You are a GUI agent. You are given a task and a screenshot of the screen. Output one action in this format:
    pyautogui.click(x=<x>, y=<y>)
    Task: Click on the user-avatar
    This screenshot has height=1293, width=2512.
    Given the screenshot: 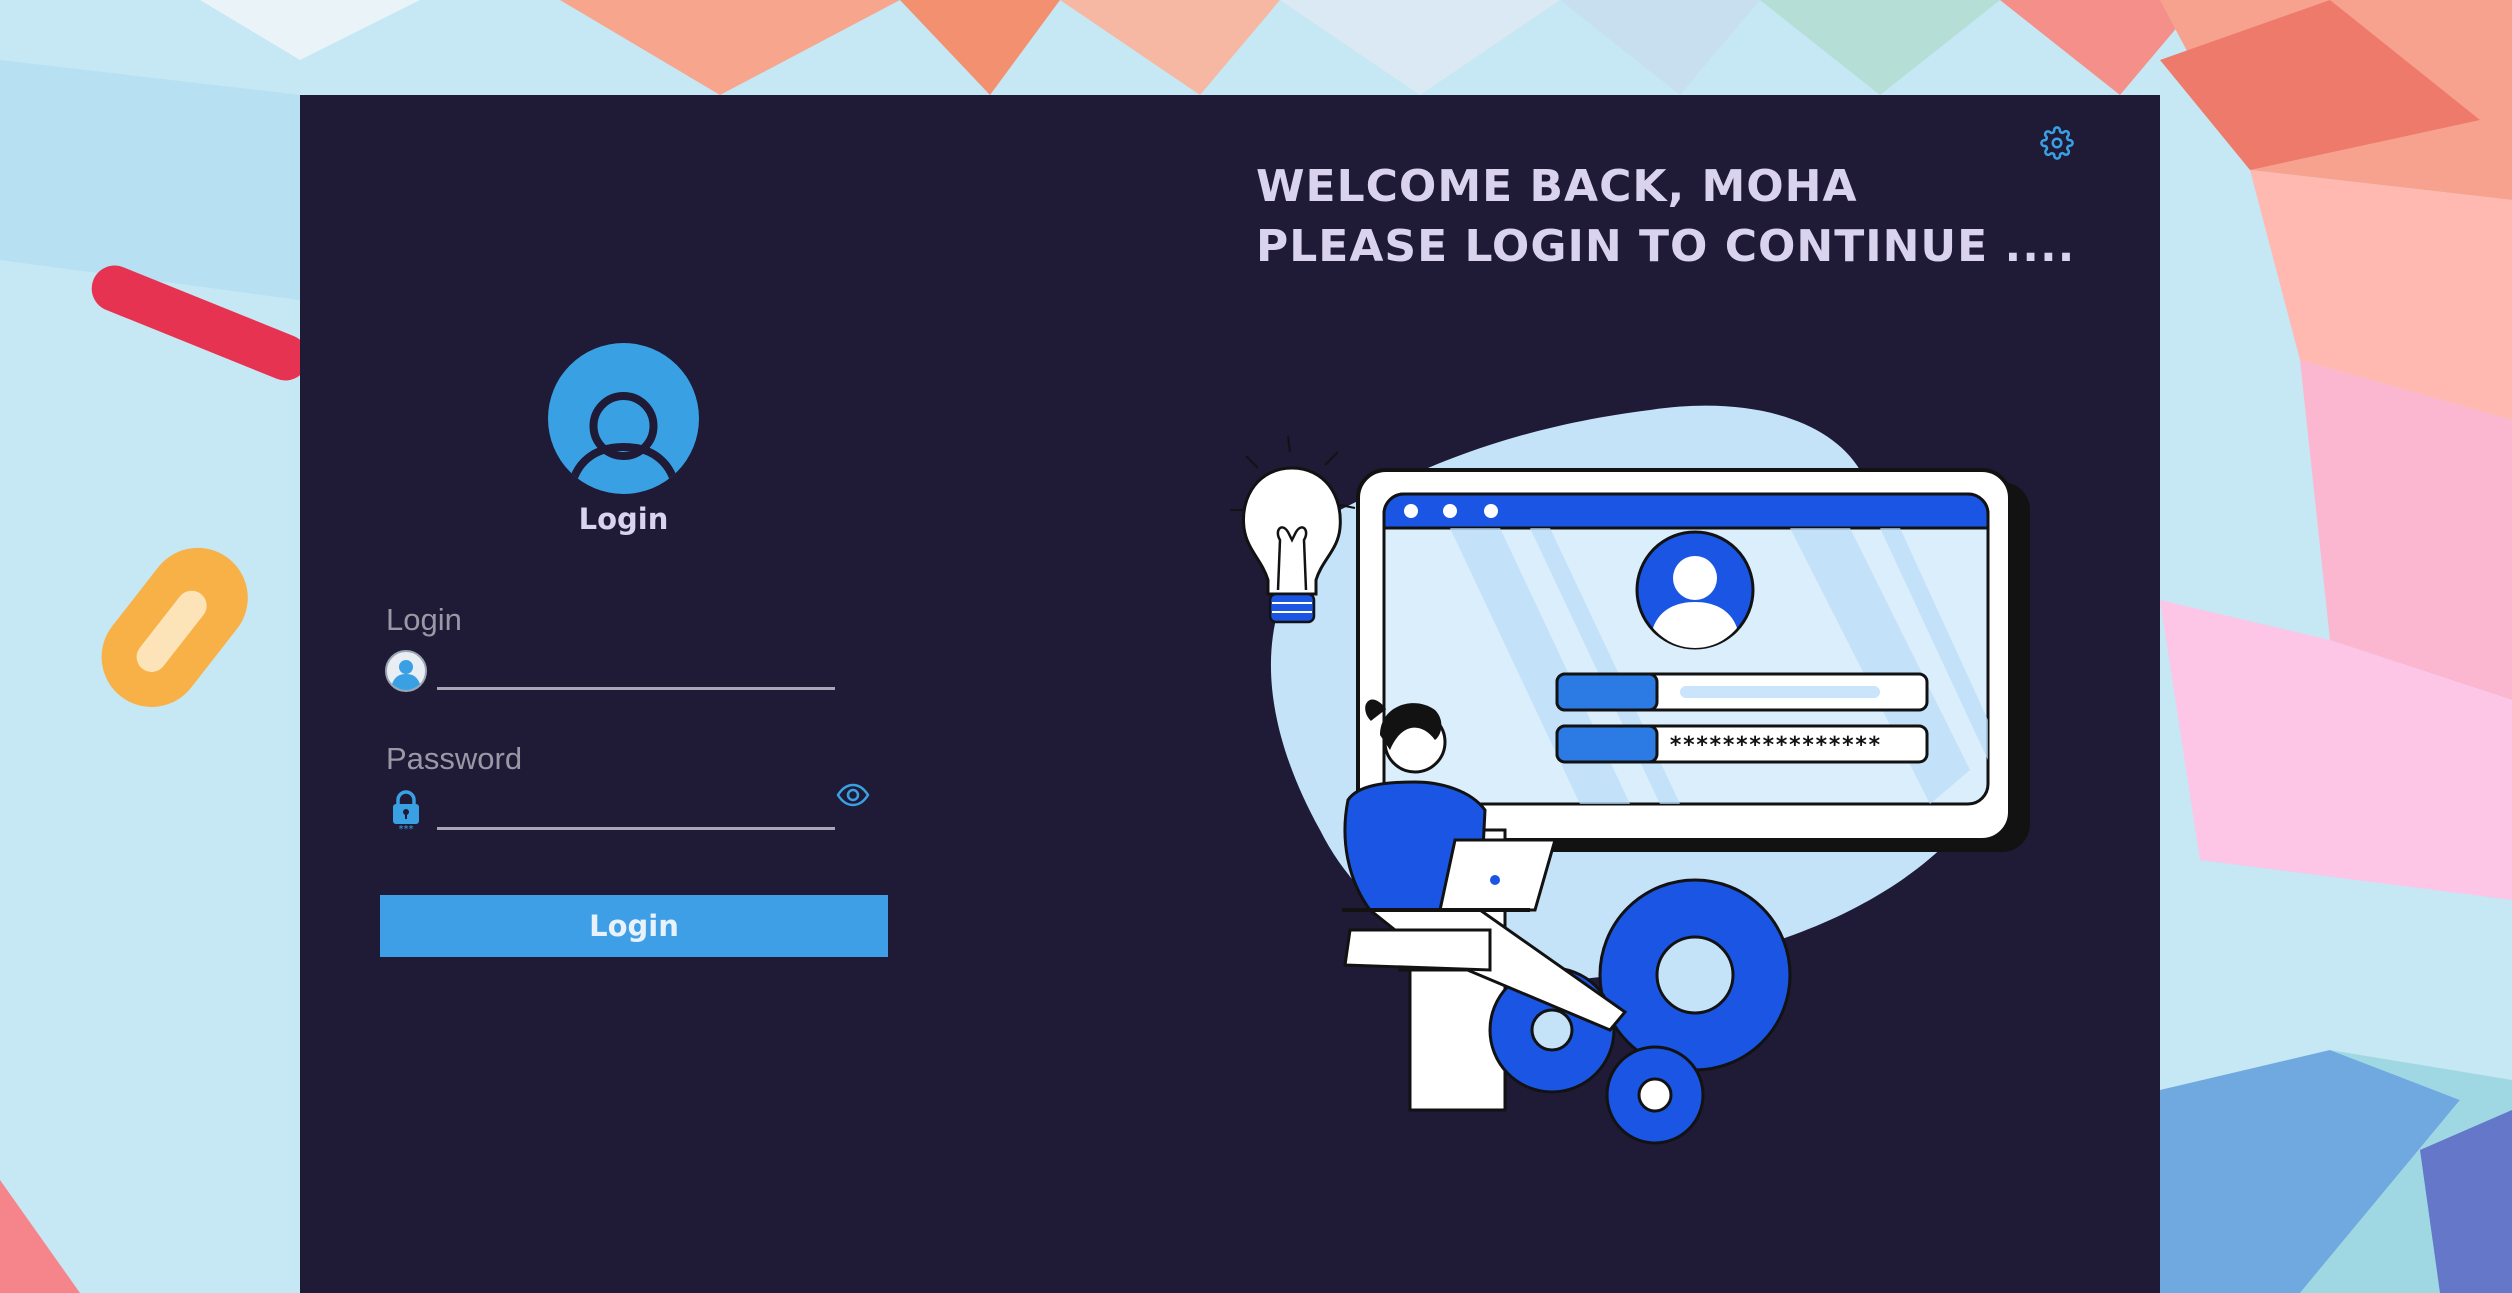 What is the action you would take?
    pyautogui.click(x=623, y=418)
    